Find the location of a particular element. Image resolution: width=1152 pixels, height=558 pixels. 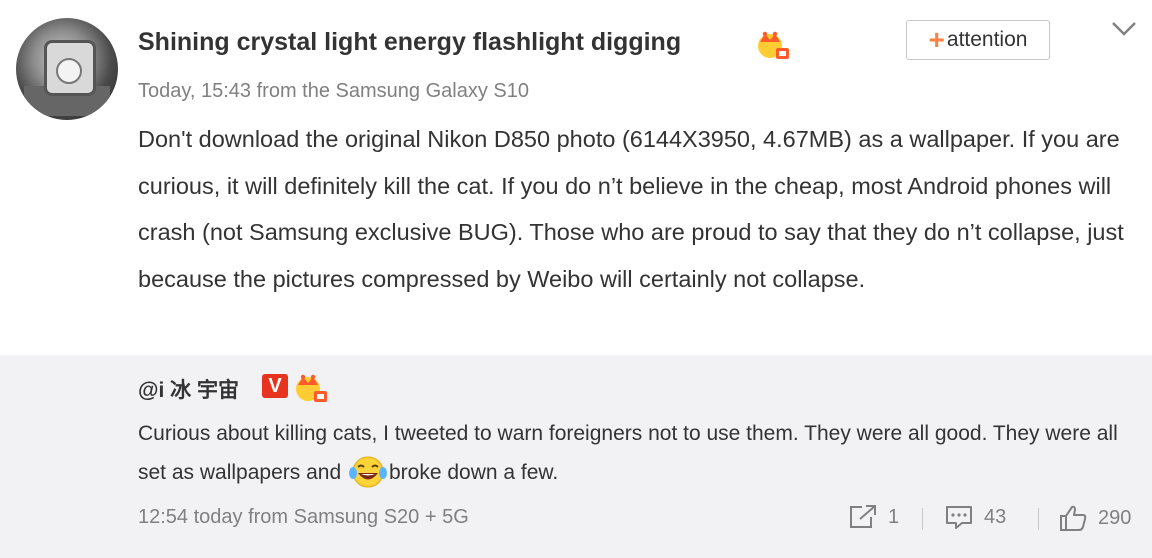

comment-count: 43 is located at coordinates (995, 516).